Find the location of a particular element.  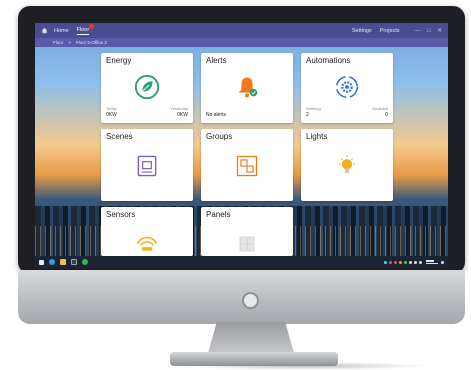

sensor-wifi-icon is located at coordinates (147, 243).